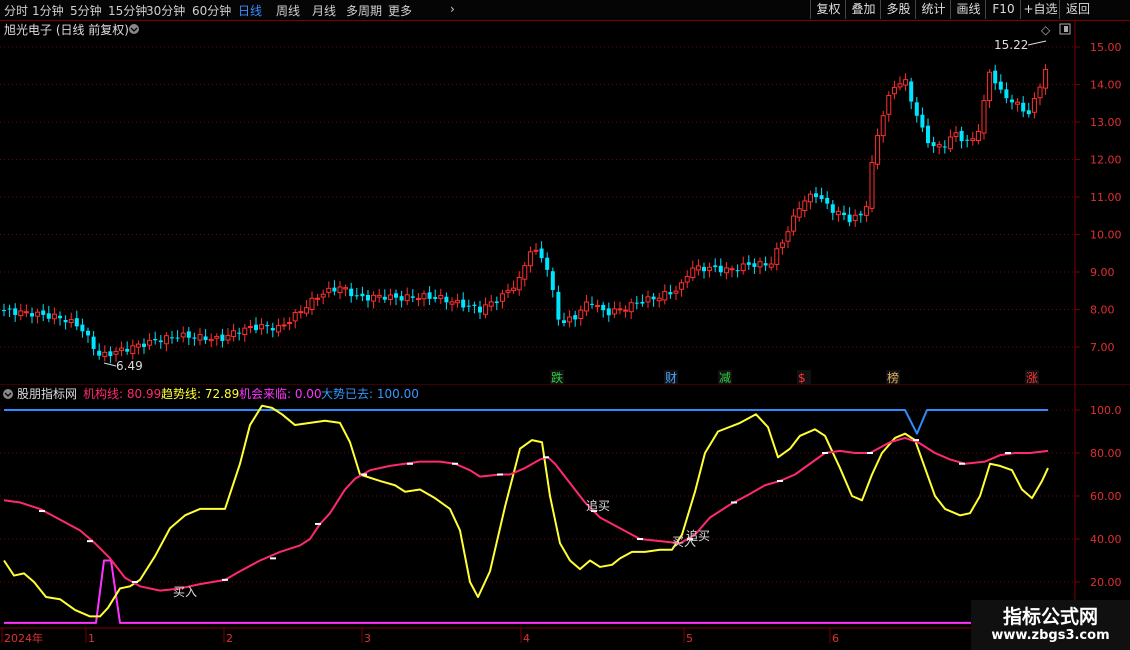  What do you see at coordinates (1040, 9) in the screenshot?
I see `toolbar-button-6: +自选` at bounding box center [1040, 9].